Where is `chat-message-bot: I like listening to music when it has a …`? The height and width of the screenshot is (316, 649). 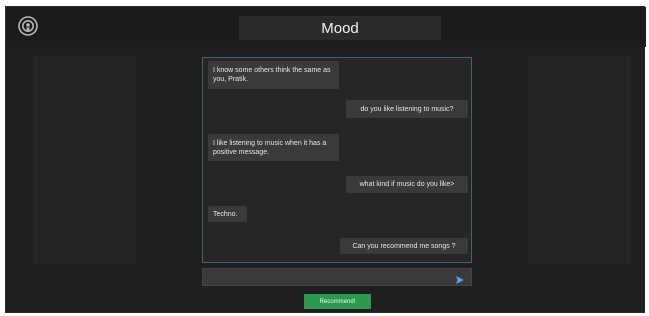 chat-message-bot: I like listening to music when it has a … is located at coordinates (273, 147).